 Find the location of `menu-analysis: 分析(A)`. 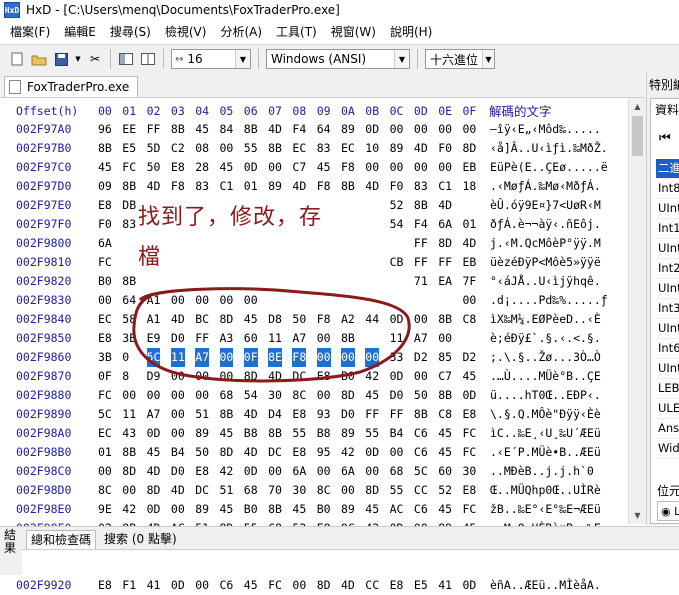

menu-analysis: 分析(A) is located at coordinates (241, 32).